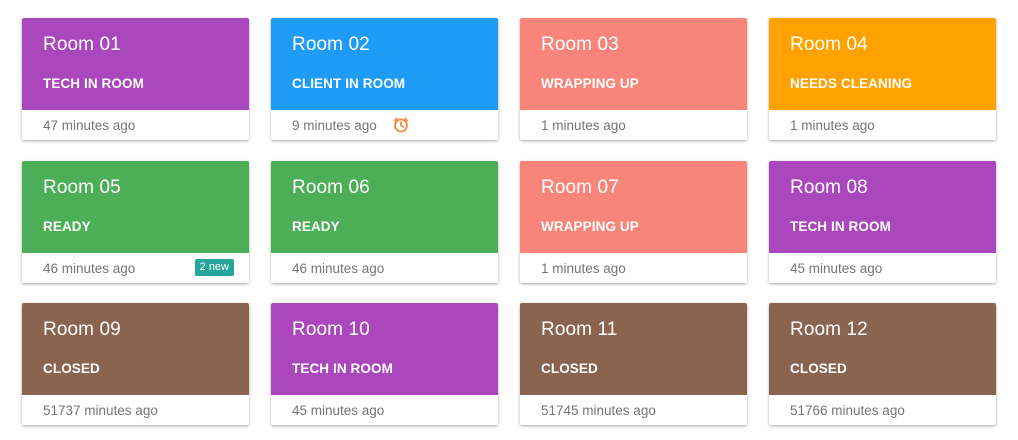  I want to click on room-card-header: Room 09 CLOSED, so click(135, 349).